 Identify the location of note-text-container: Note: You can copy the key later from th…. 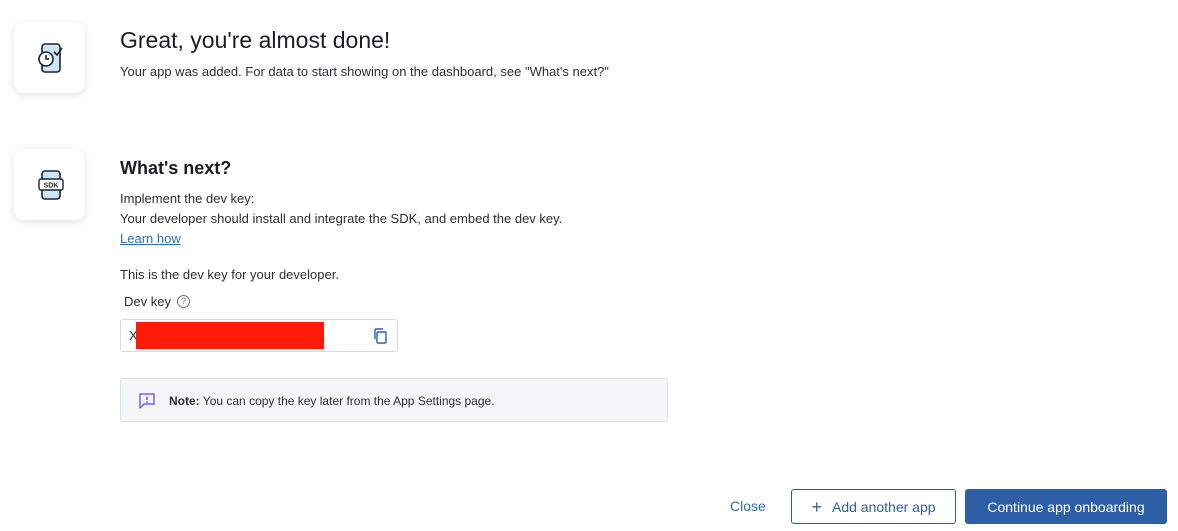
(332, 401).